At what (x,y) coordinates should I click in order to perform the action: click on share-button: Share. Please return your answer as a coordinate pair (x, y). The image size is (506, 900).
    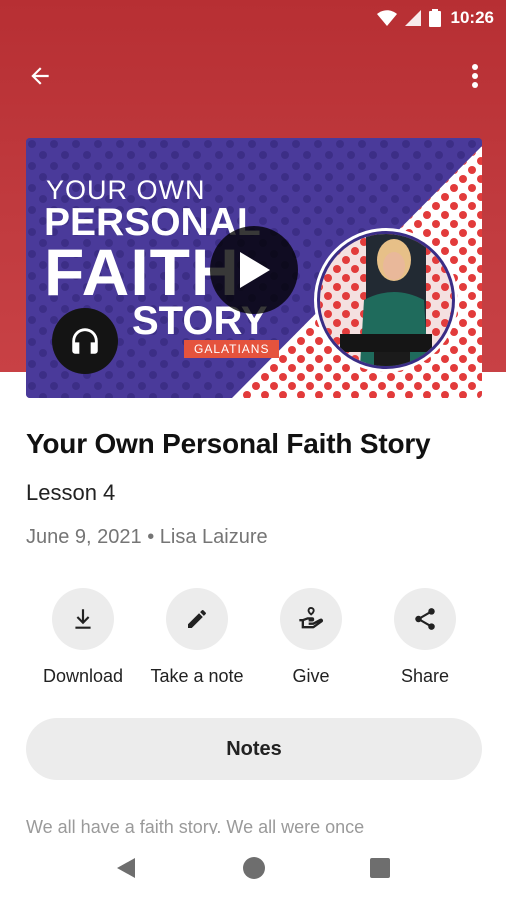
    Looking at the image, I should click on (425, 637).